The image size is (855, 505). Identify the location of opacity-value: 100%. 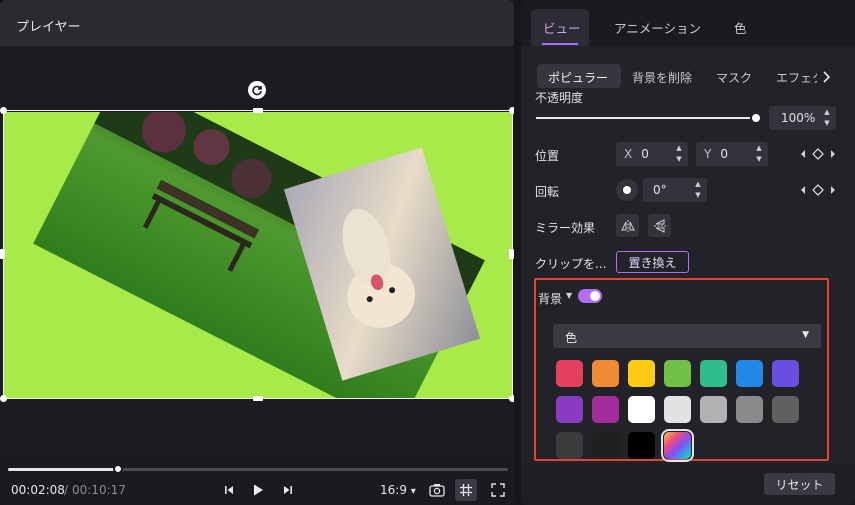
(798, 118).